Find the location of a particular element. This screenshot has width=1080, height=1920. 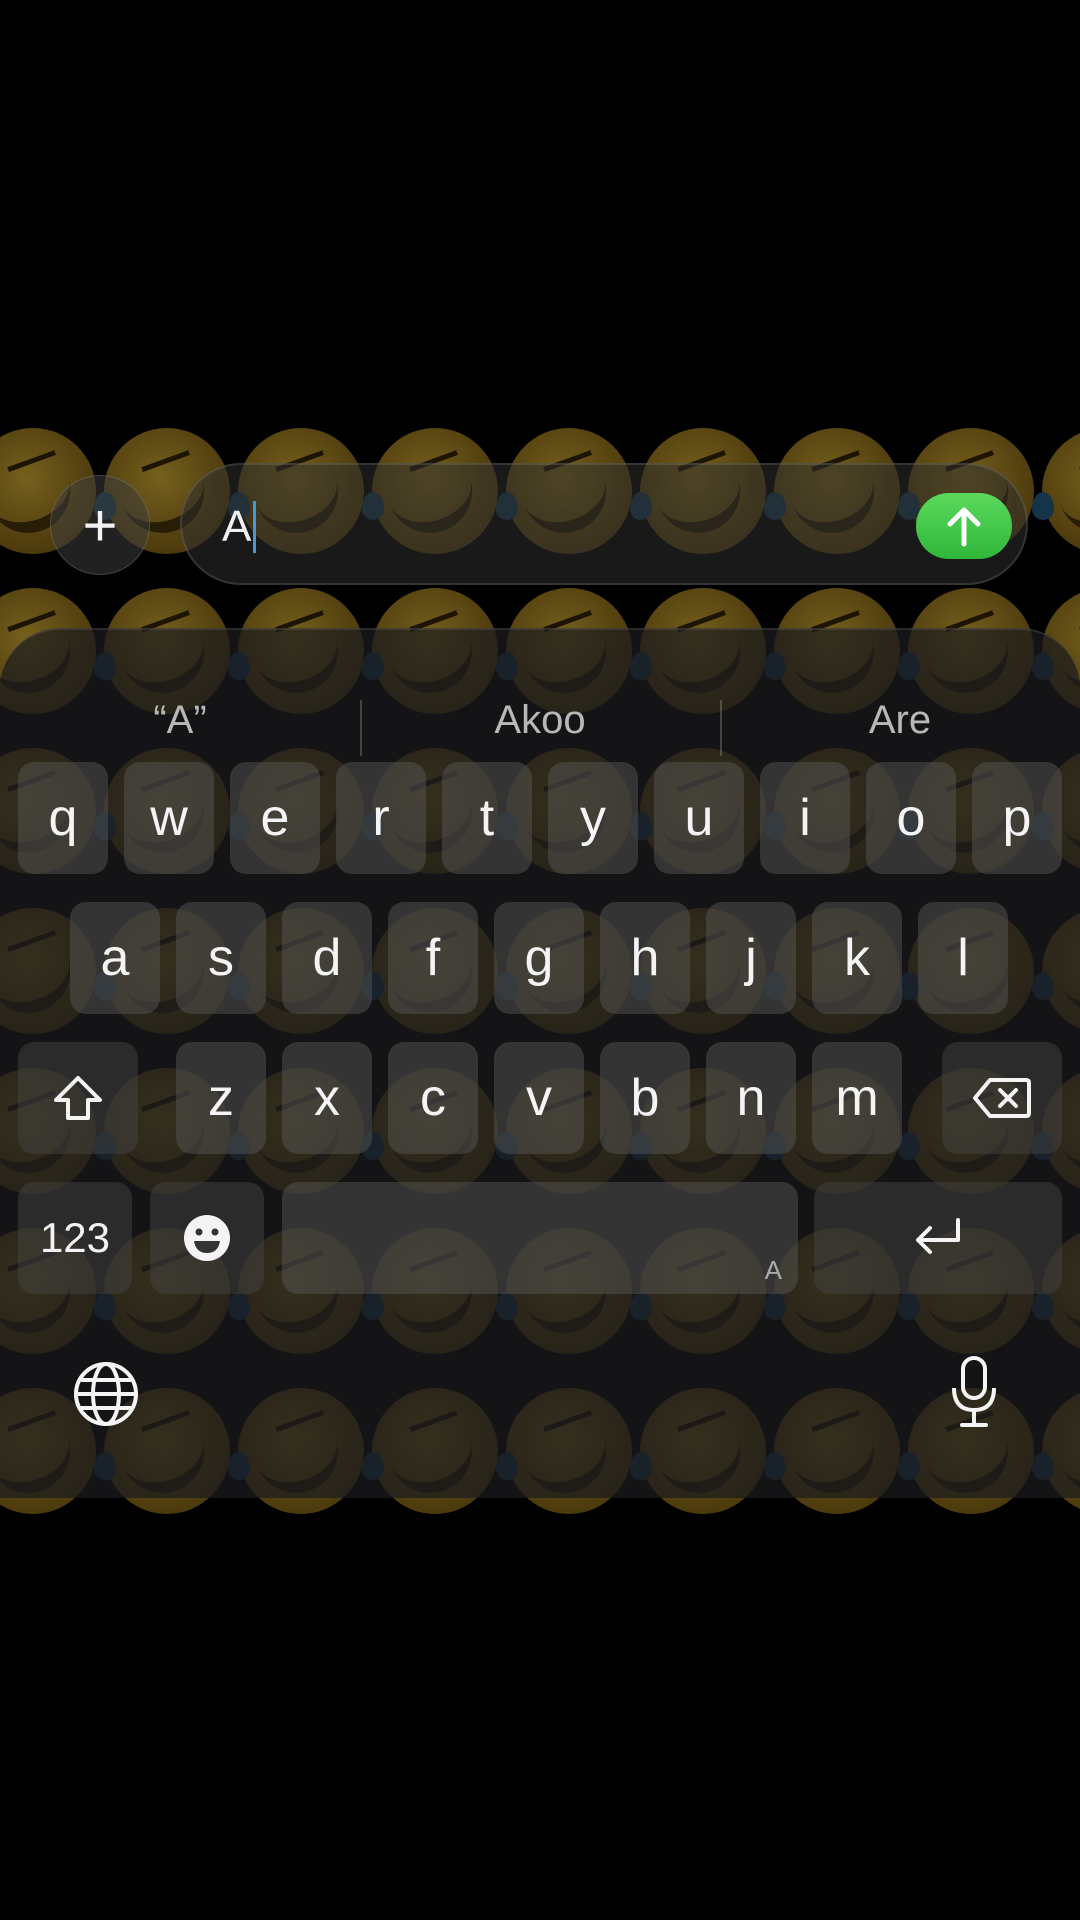

shift-key is located at coordinates (78, 1098).